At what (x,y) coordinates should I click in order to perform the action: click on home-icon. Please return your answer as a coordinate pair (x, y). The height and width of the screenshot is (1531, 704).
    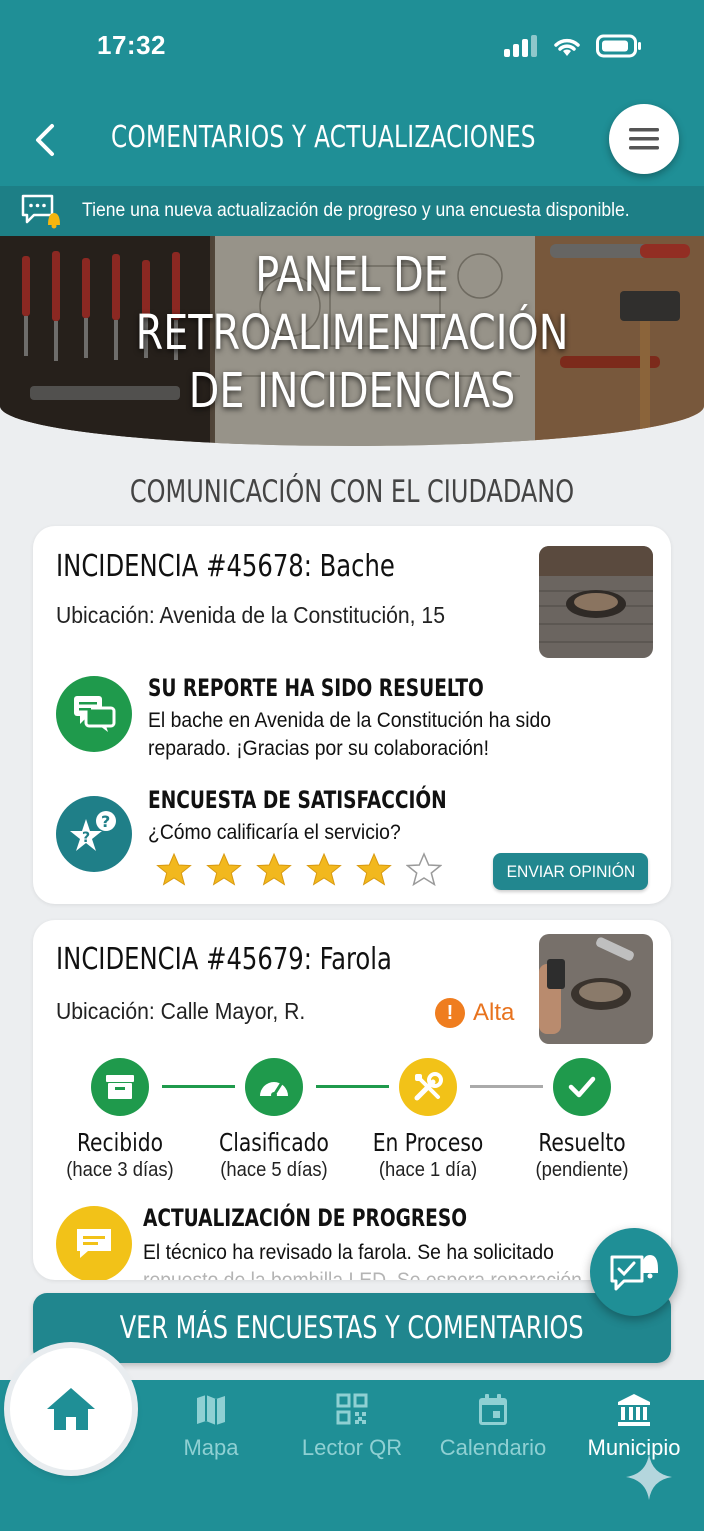
    Looking at the image, I should click on (71, 1409).